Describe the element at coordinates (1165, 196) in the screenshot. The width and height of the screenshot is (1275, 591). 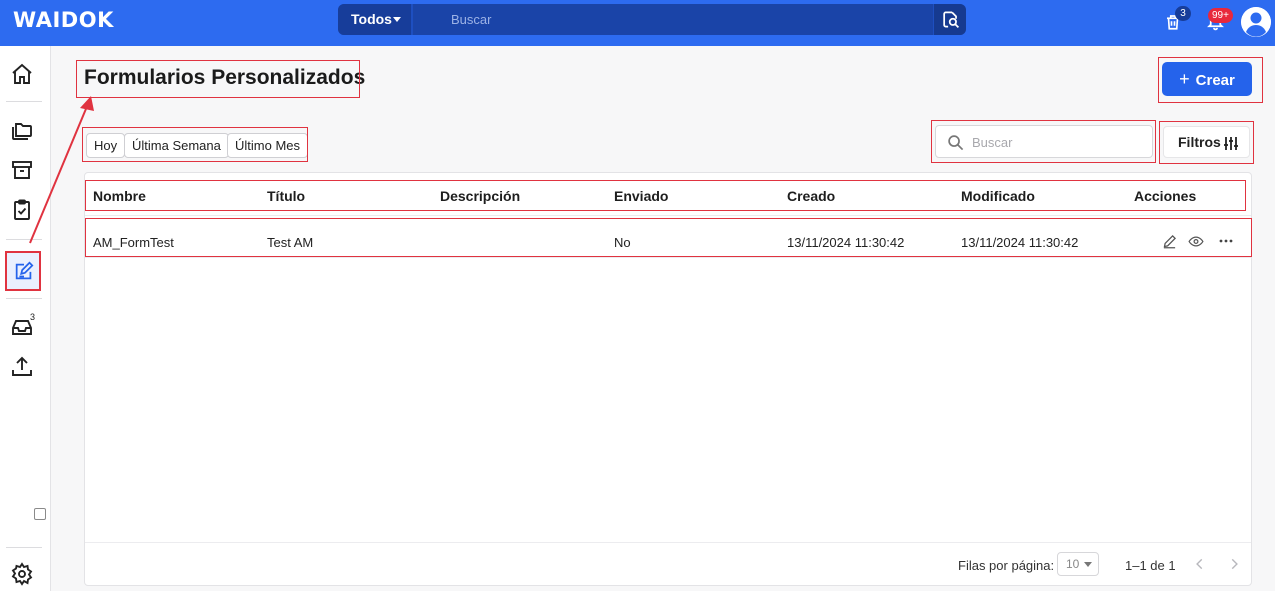
I see `column-header-acciones: Acciones` at that location.